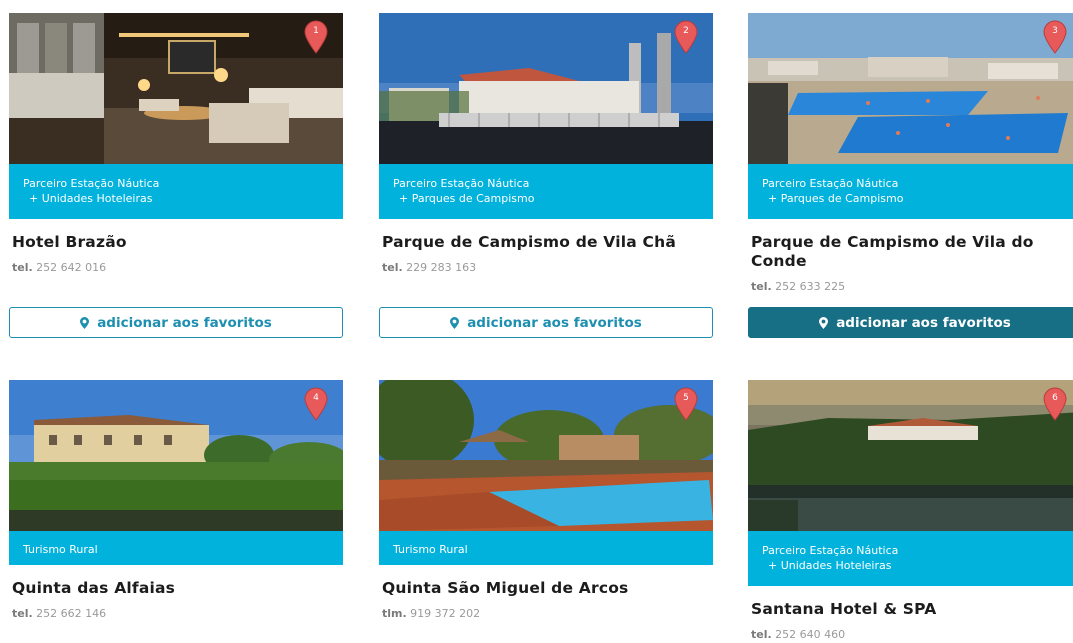 This screenshot has height=643, width=1073. I want to click on phone-number: 252 662 146, so click(71, 613).